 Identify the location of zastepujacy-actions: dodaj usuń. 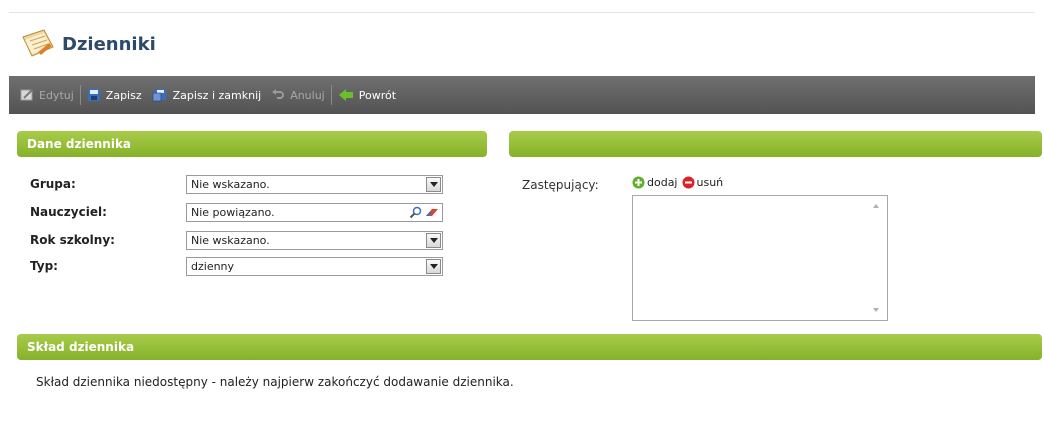
(679, 182).